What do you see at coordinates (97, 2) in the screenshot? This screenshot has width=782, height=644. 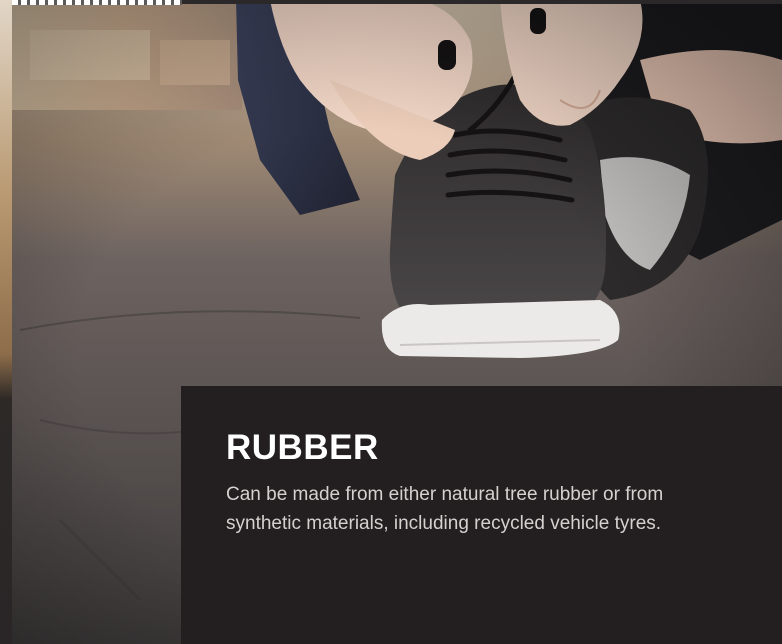 I see `decorative-dot-strip` at bounding box center [97, 2].